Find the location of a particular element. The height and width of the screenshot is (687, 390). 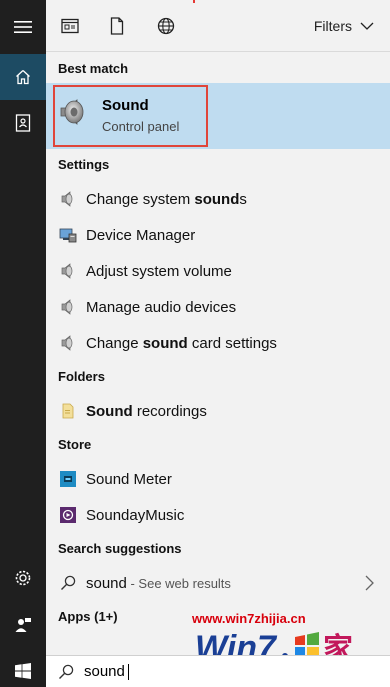

hamburger-icon is located at coordinates (23, 27).